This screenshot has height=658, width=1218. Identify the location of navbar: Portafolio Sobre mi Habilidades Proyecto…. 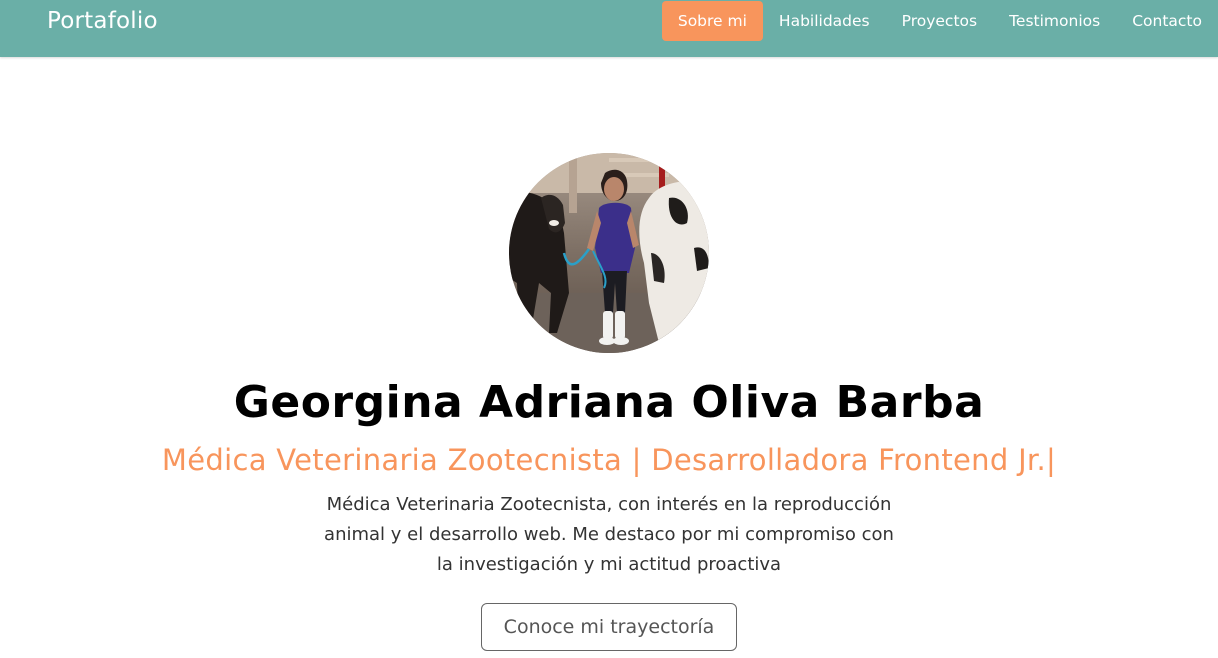
(609, 28).